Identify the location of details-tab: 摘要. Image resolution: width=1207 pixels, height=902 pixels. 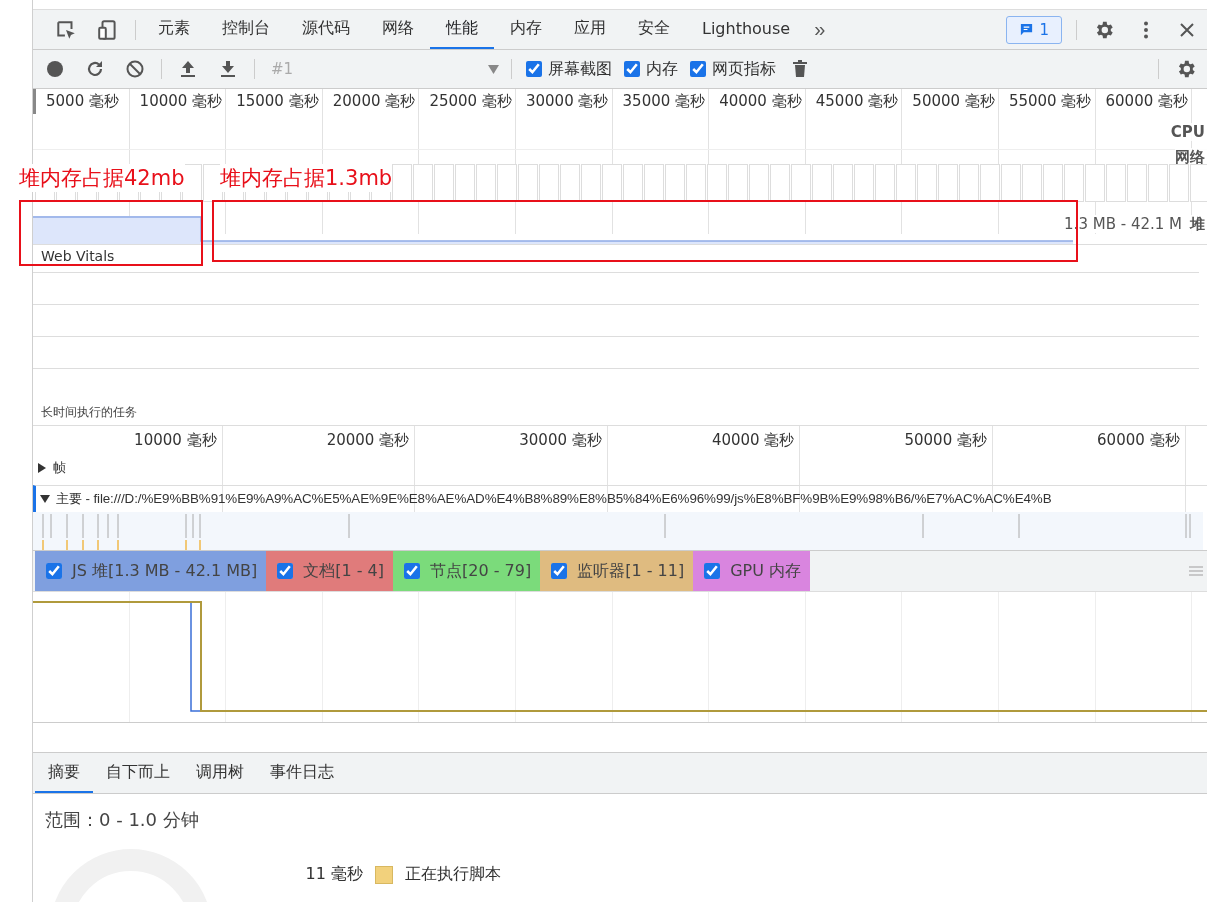
(64, 773).